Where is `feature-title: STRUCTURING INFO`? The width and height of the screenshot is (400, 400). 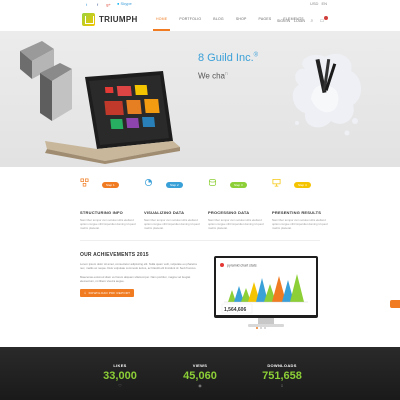 feature-title: STRUCTURING INFO is located at coordinates (101, 212).